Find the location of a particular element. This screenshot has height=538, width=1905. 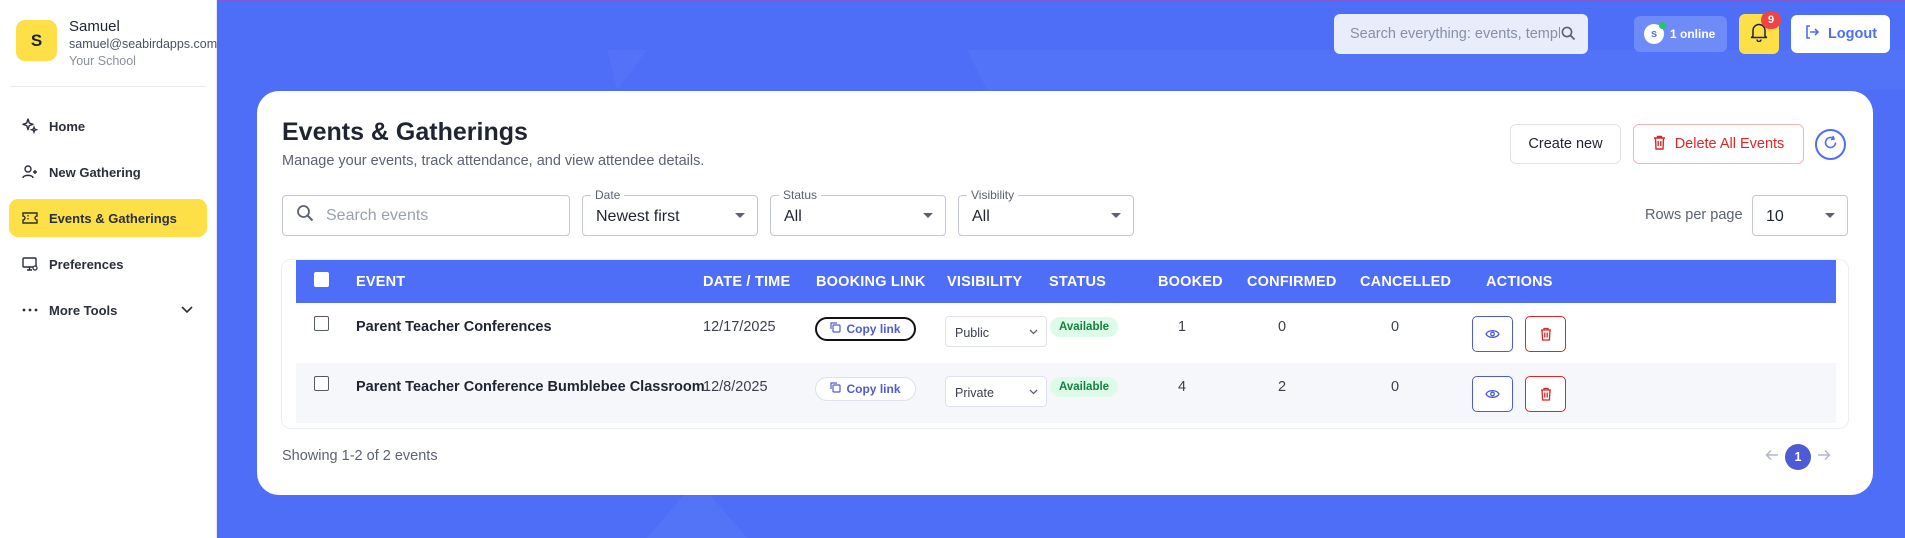

date-sort-select: Date Newest first is located at coordinates (670, 212).